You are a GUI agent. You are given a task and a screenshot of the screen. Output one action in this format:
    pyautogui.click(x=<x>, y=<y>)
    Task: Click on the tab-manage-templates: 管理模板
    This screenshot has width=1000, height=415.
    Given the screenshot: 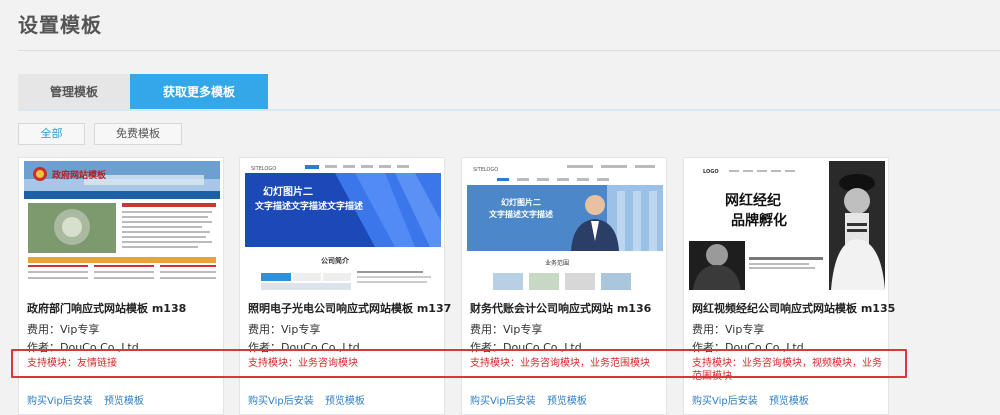 What is the action you would take?
    pyautogui.click(x=74, y=92)
    